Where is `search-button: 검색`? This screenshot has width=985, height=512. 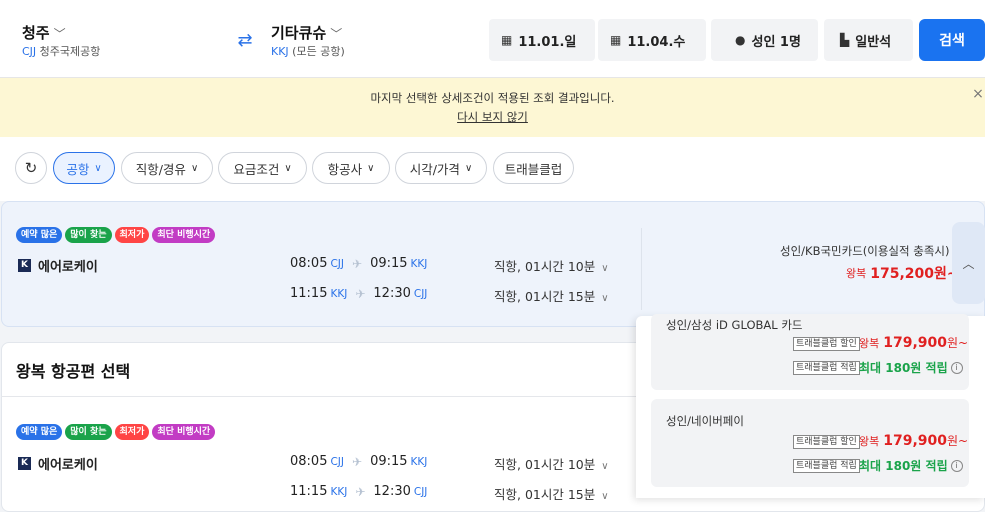
search-button: 검색 is located at coordinates (952, 40).